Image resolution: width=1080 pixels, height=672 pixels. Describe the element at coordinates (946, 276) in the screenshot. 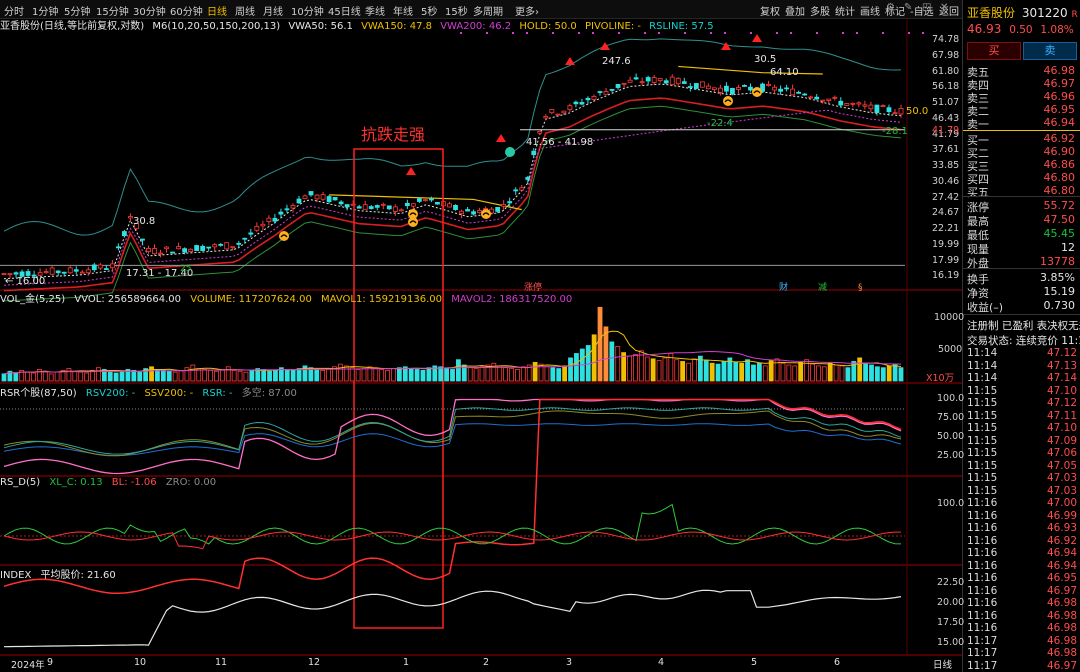

I see `main-axis-tick: 16.19` at that location.